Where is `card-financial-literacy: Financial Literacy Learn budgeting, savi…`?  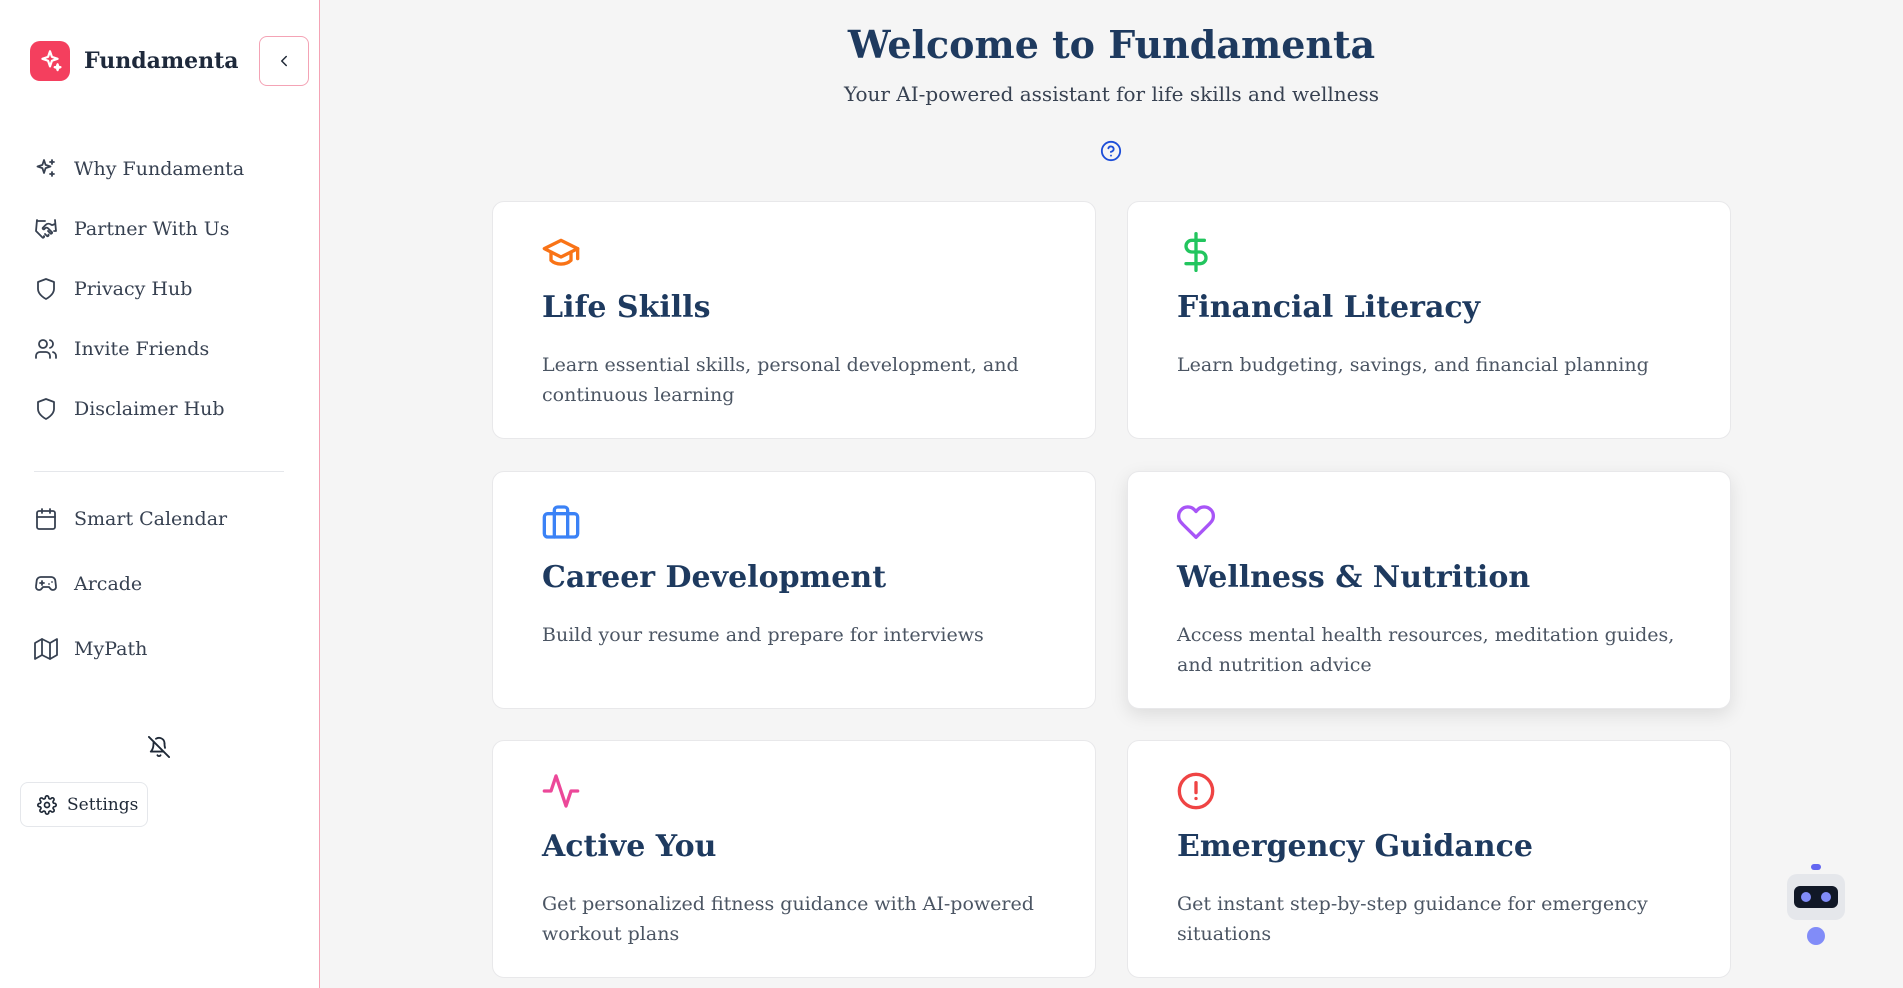 card-financial-literacy: Financial Literacy Learn budgeting, savi… is located at coordinates (1429, 320).